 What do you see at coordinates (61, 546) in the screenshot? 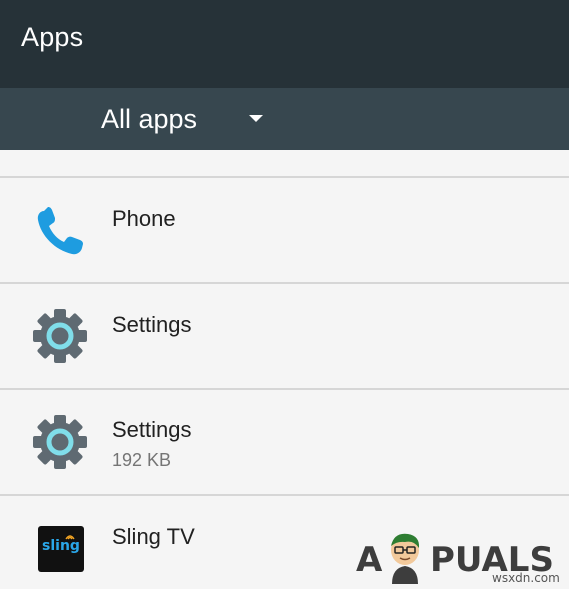
I see `sling-logo-text: sling` at bounding box center [61, 546].